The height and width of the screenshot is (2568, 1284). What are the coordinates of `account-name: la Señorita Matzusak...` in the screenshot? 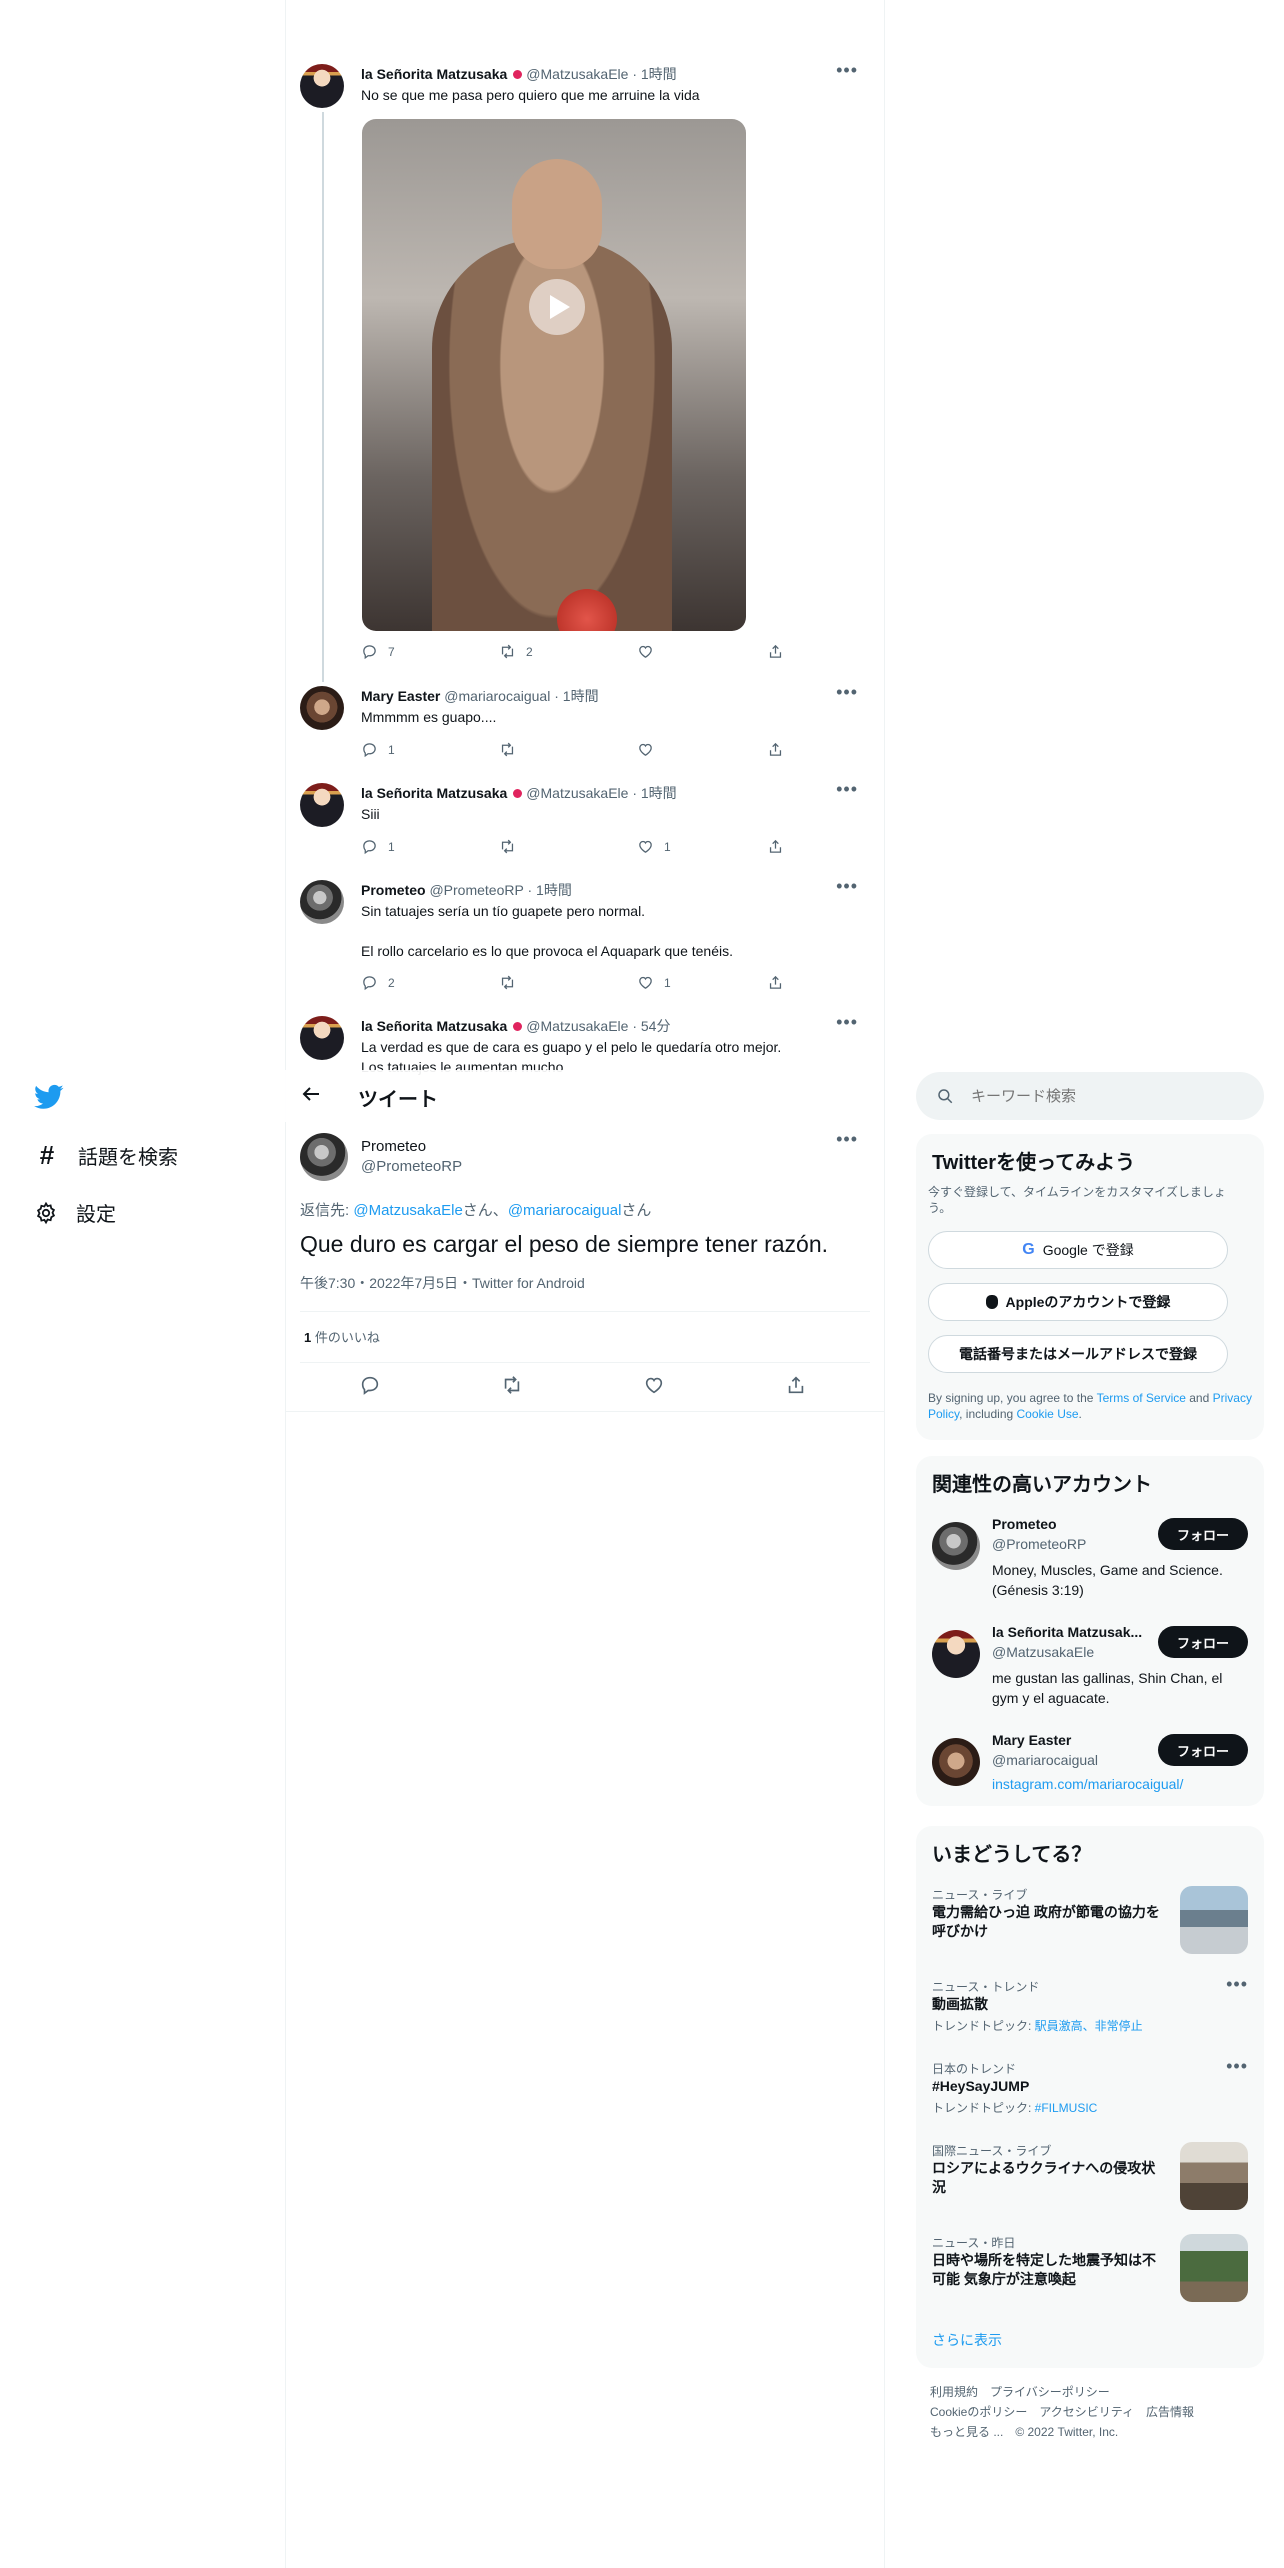 It's located at (1067, 1632).